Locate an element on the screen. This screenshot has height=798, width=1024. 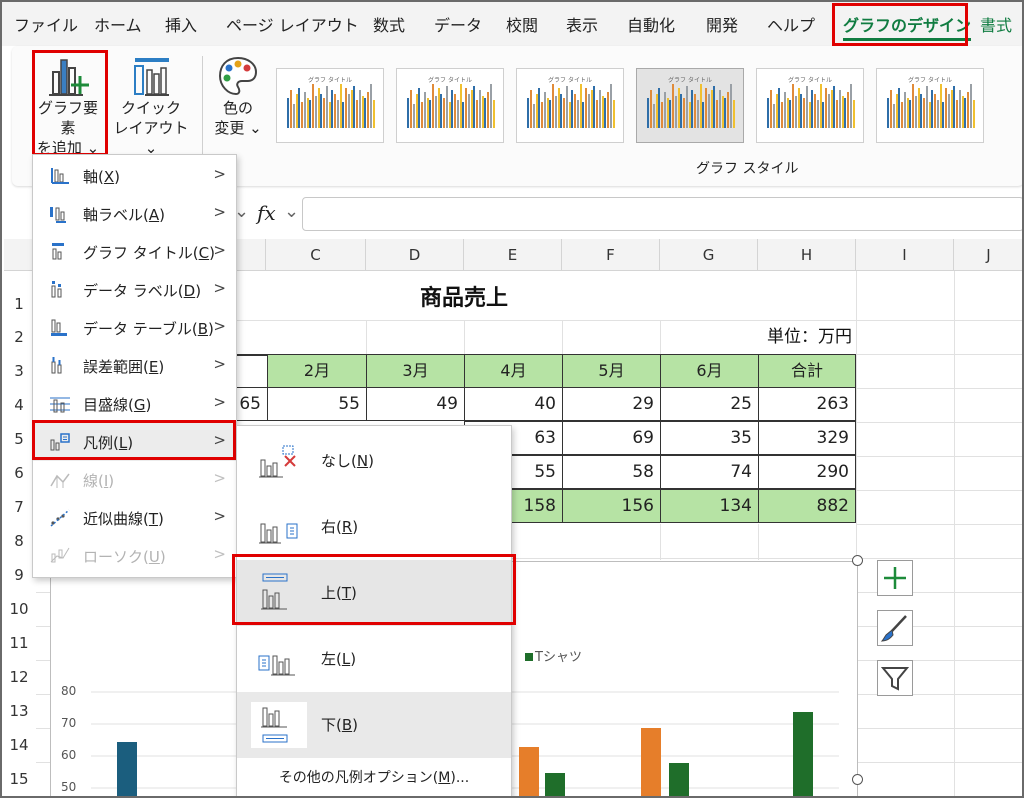
menu-item-trendline: 近似曲線(T) > is located at coordinates (134, 518).